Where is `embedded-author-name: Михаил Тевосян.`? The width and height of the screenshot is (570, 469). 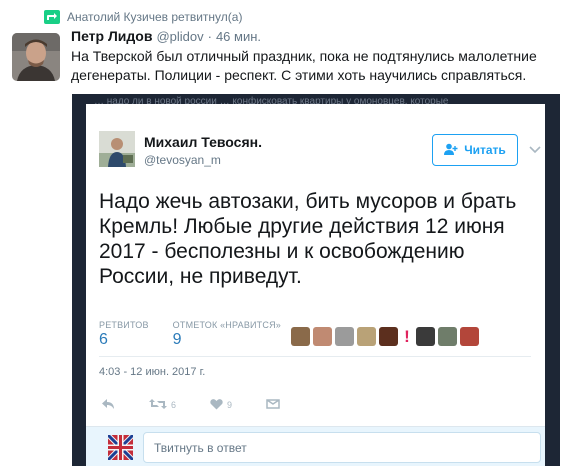 embedded-author-name: Михаил Тевосян. is located at coordinates (203, 142).